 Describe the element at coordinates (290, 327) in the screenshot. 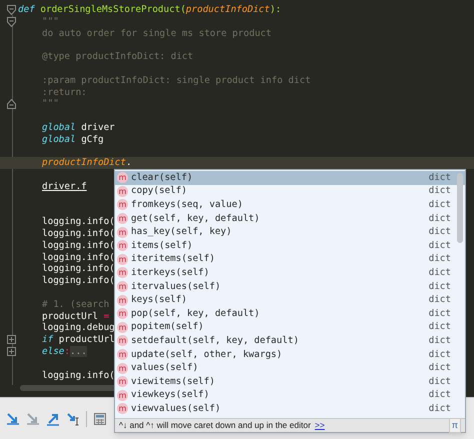

I see `completion-item: m popitem(self) dict` at that location.